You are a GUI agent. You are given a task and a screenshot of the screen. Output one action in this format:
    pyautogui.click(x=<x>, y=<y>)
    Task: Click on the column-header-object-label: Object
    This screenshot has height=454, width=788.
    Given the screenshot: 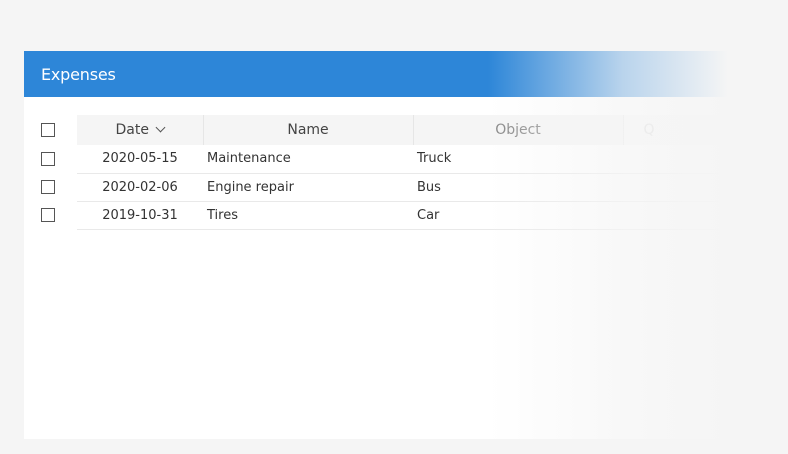 What is the action you would take?
    pyautogui.click(x=518, y=130)
    